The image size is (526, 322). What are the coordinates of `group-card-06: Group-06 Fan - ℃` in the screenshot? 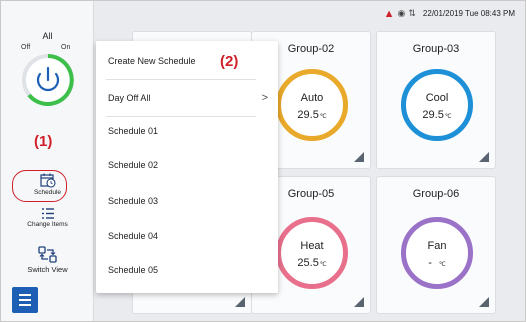 It's located at (436, 245).